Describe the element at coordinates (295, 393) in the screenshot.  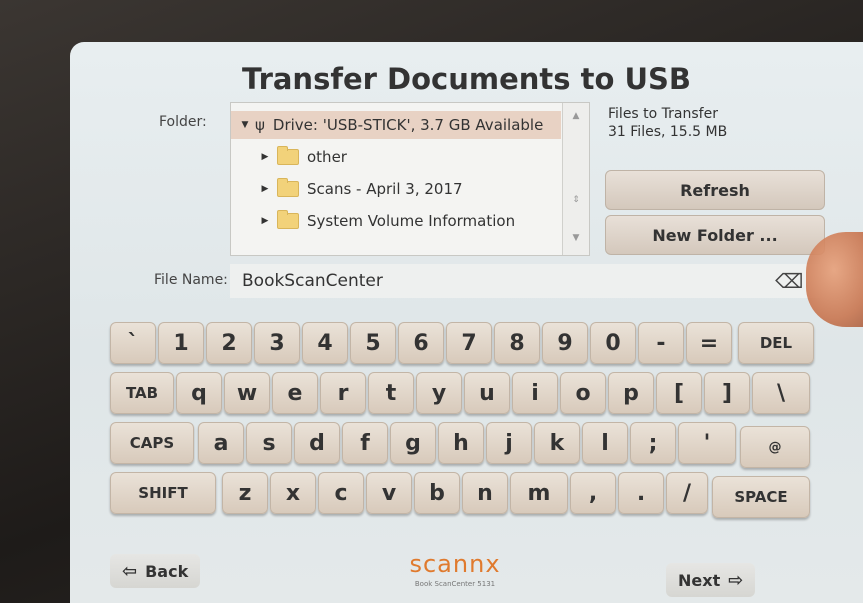
I see `key-e: e` at that location.